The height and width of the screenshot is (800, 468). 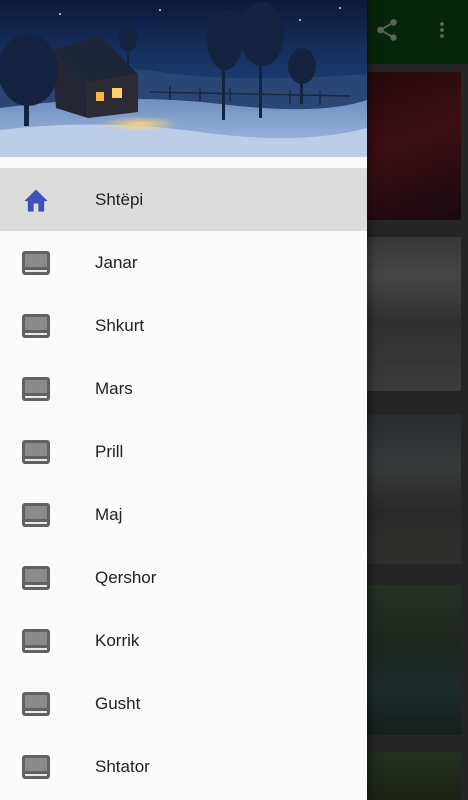 What do you see at coordinates (183, 262) in the screenshot?
I see `menu-item-january: Janar` at bounding box center [183, 262].